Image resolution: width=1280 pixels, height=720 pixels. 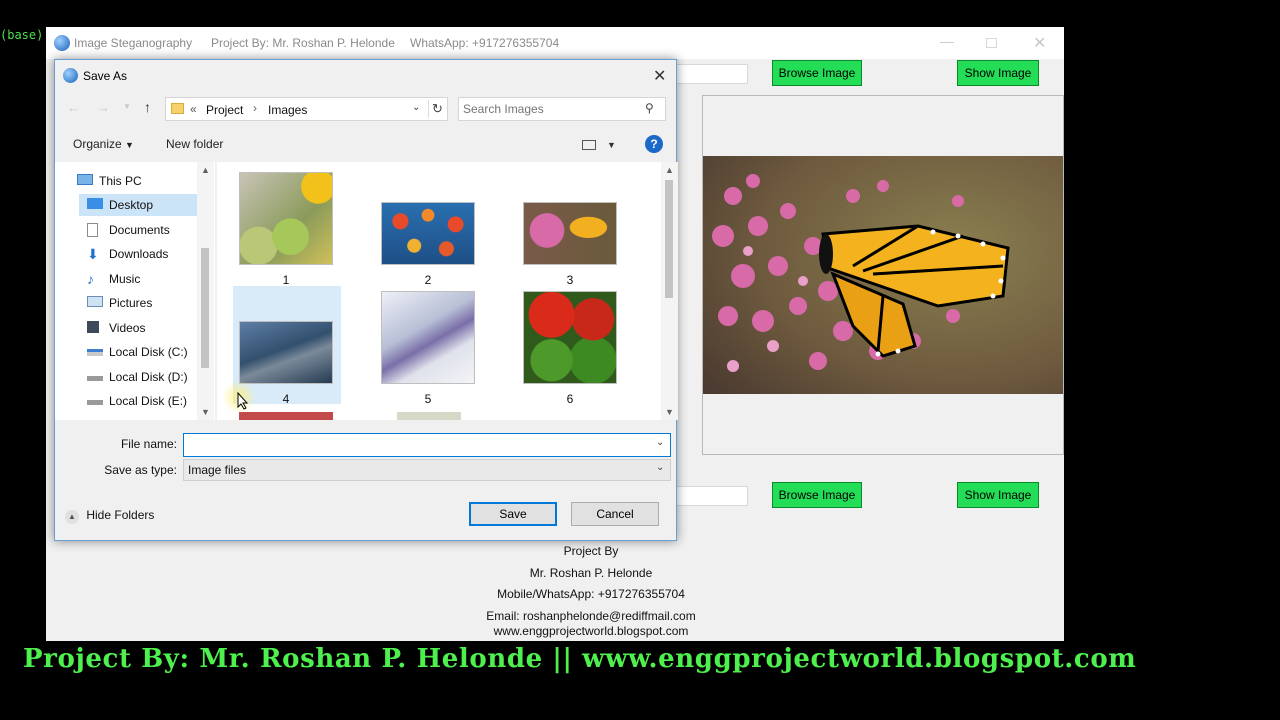 I want to click on breadcrumb-project: Project, so click(x=224, y=110).